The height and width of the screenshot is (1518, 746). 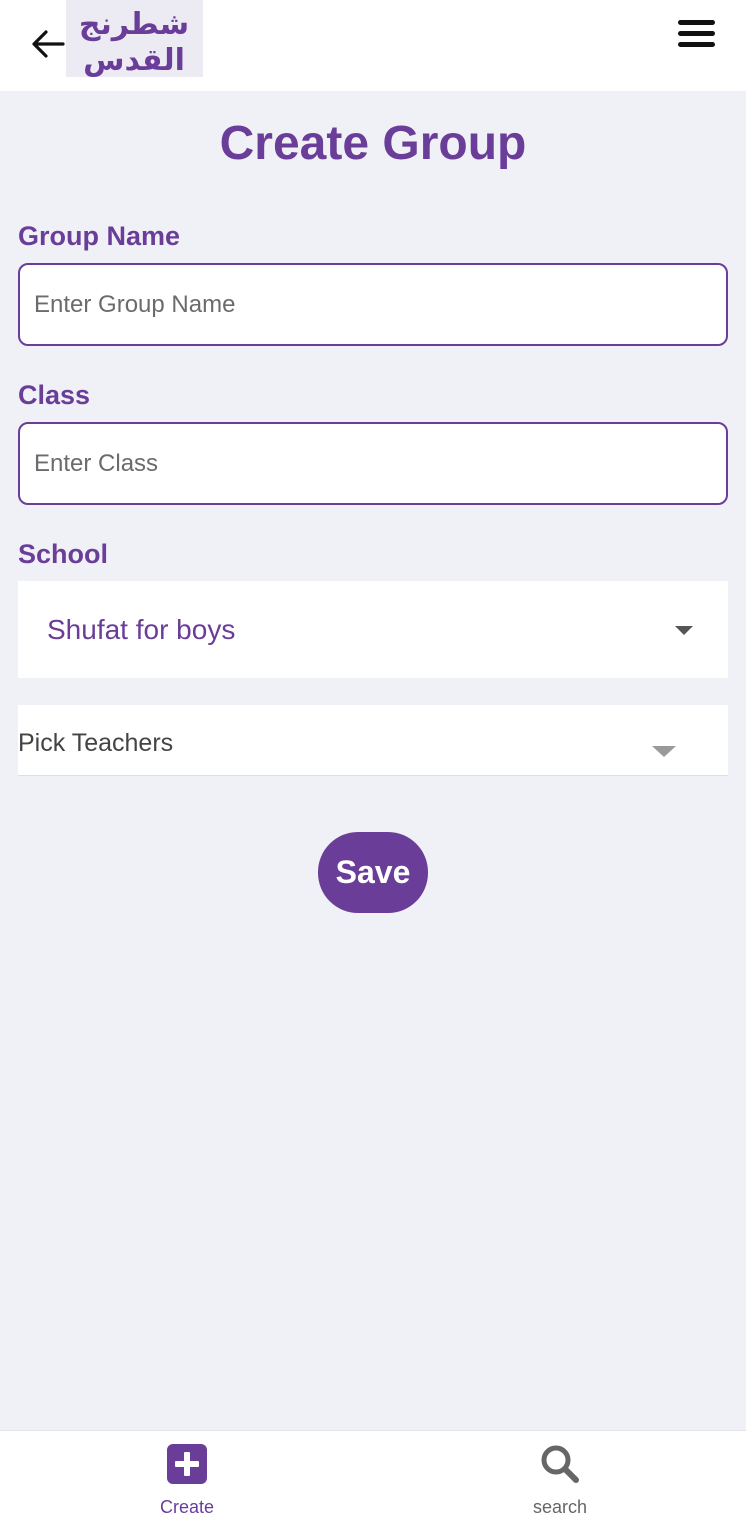 I want to click on plus-square-icon, so click(x=187, y=1464).